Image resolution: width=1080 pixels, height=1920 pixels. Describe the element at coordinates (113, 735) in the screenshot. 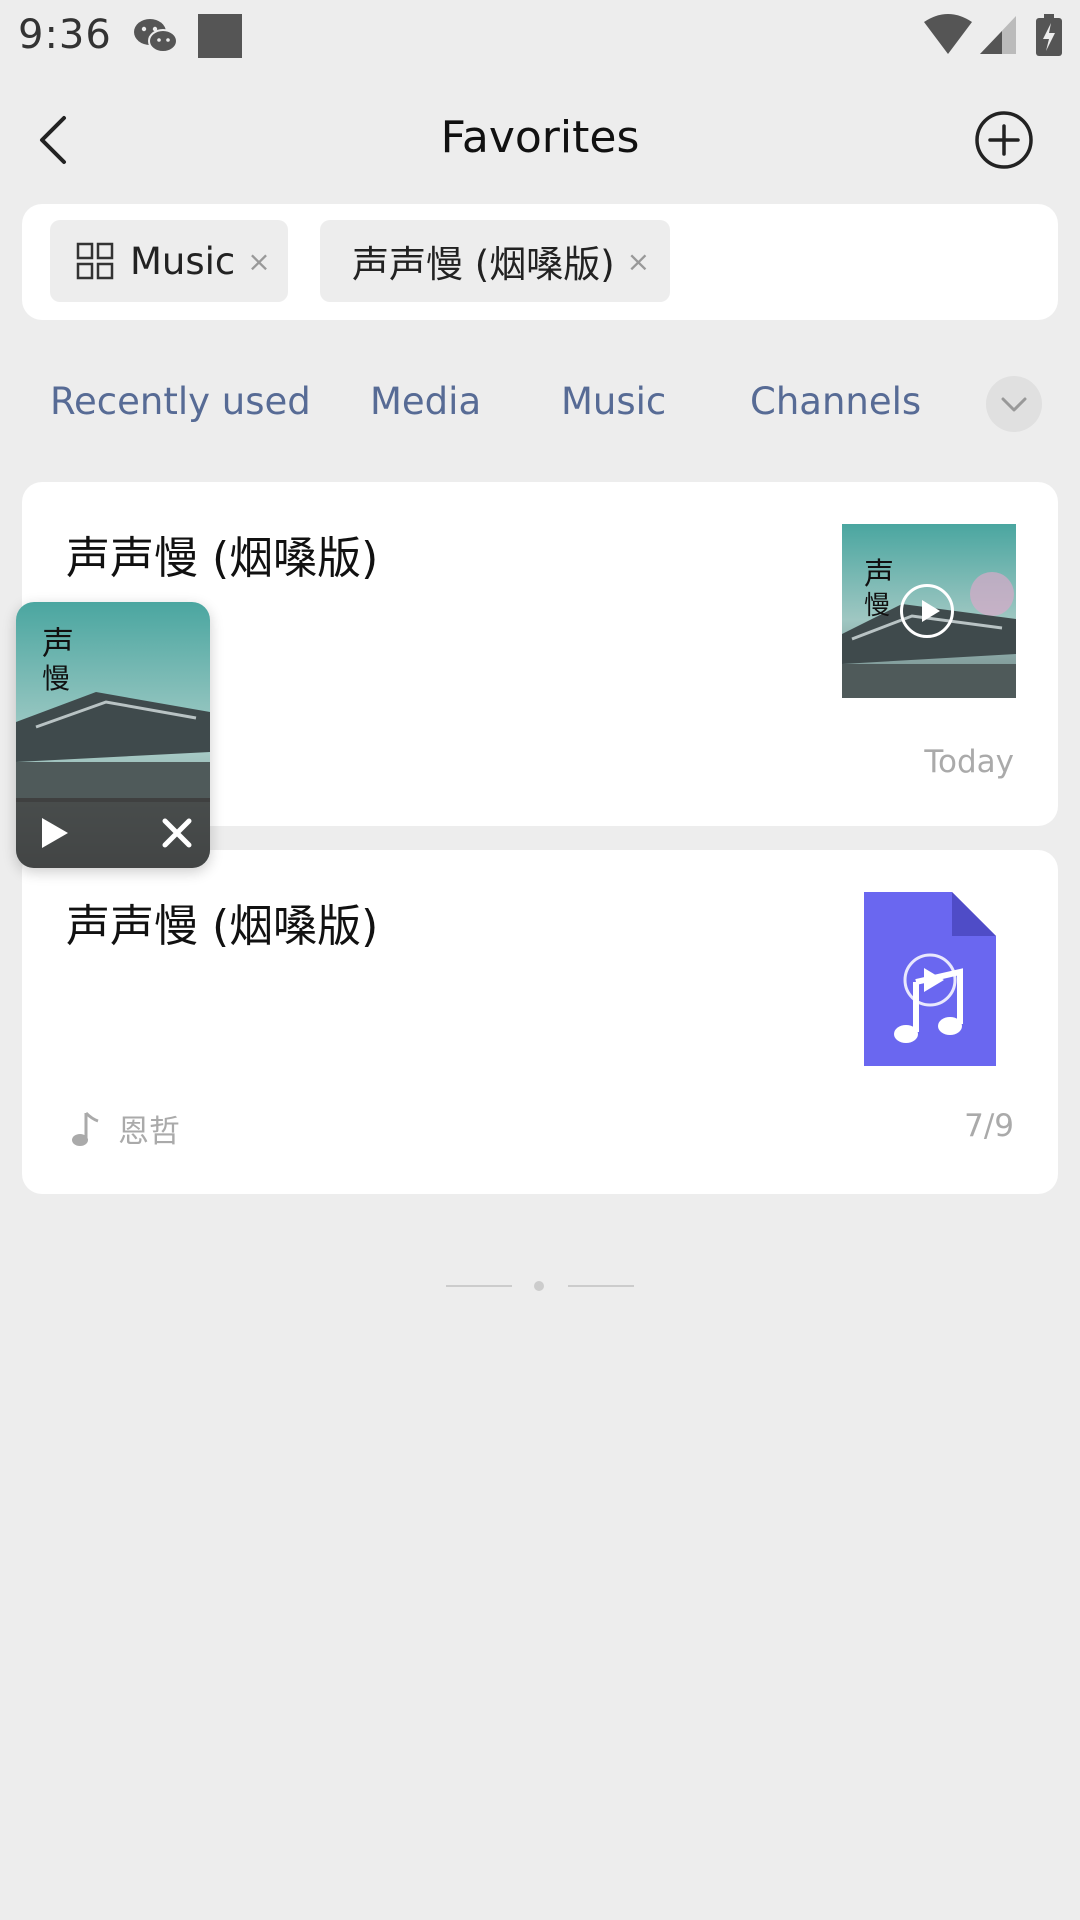

I see `floating-mini-player: 声 慢` at that location.